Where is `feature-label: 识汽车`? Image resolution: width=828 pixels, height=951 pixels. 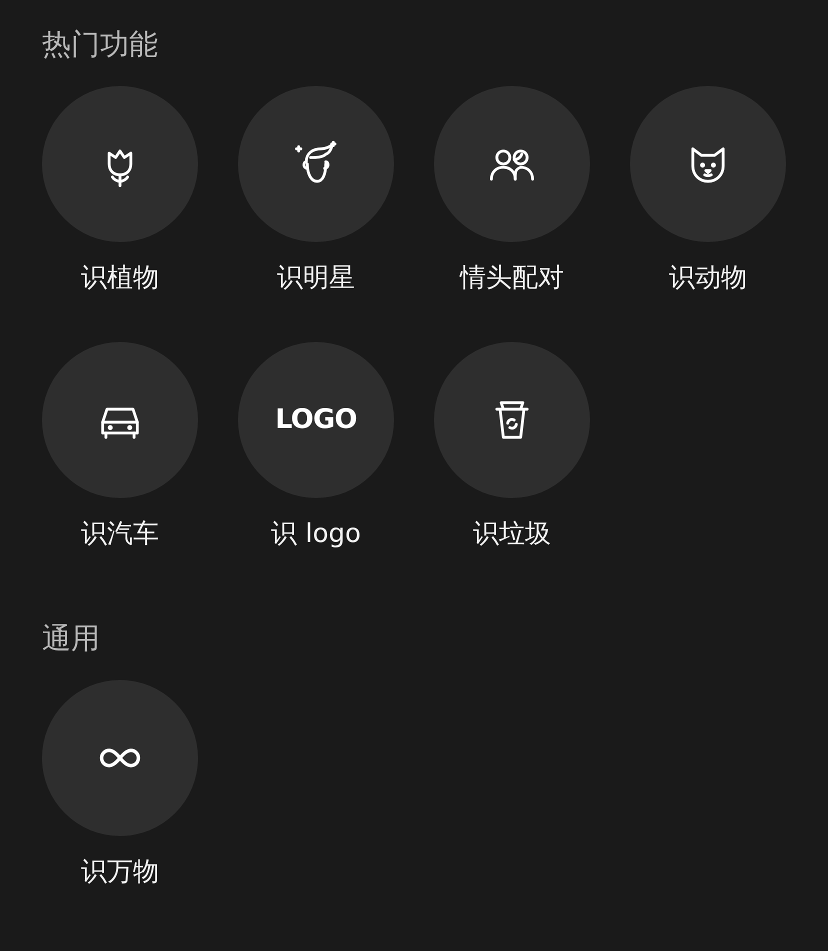 feature-label: 识汽车 is located at coordinates (120, 534).